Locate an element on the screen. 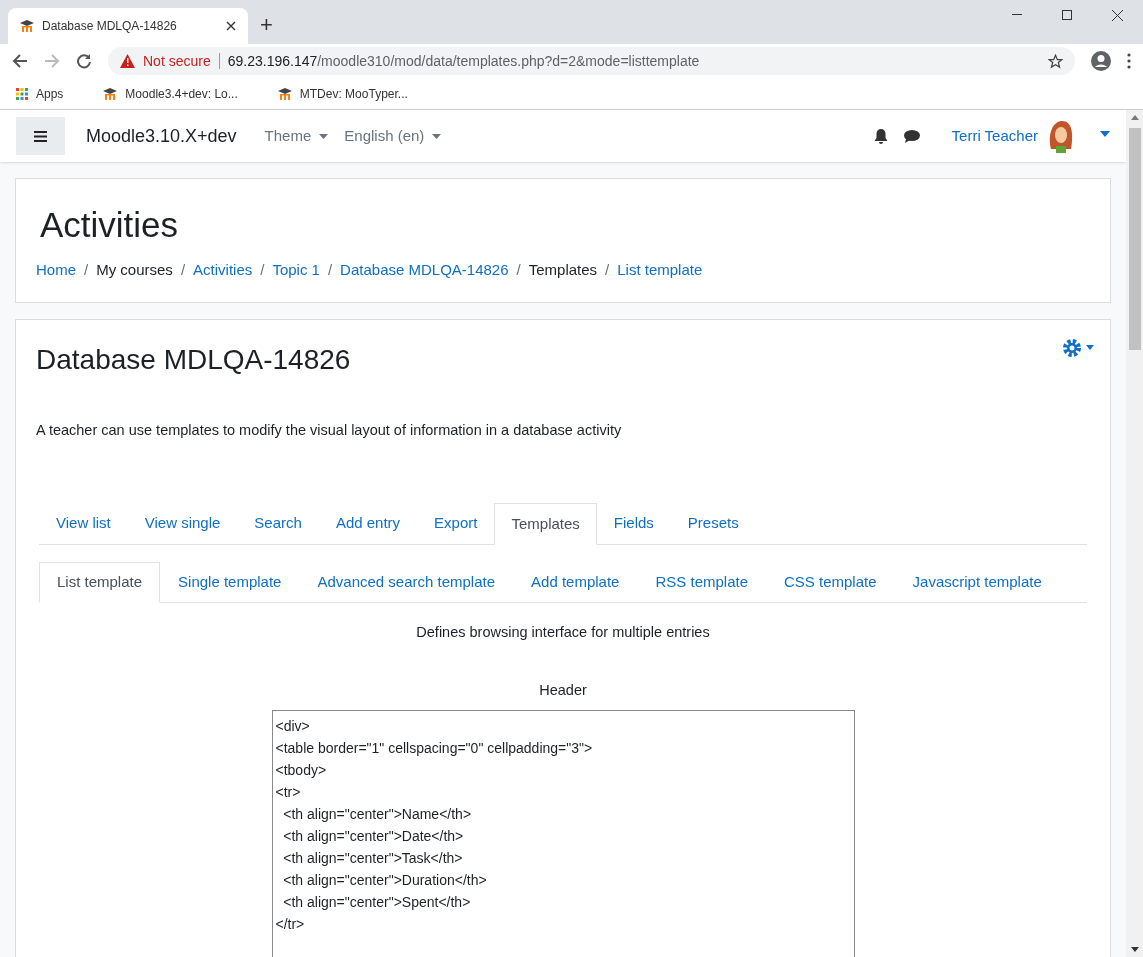  breadcrumb-text: Templates is located at coordinates (563, 270).